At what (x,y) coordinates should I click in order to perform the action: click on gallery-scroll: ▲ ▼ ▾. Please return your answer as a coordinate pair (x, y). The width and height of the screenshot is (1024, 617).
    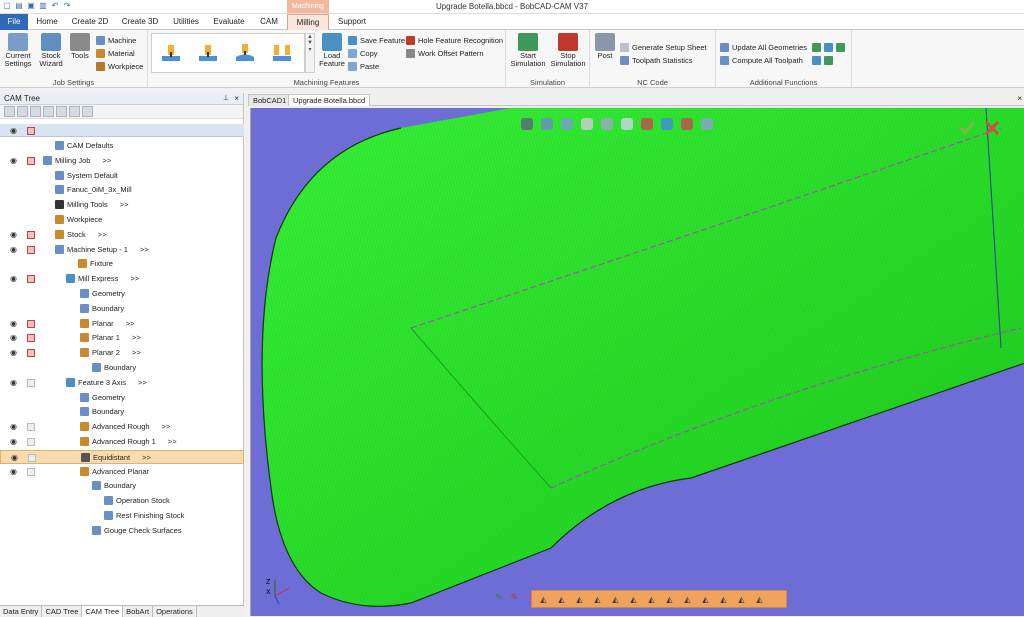
    Looking at the image, I should click on (310, 53).